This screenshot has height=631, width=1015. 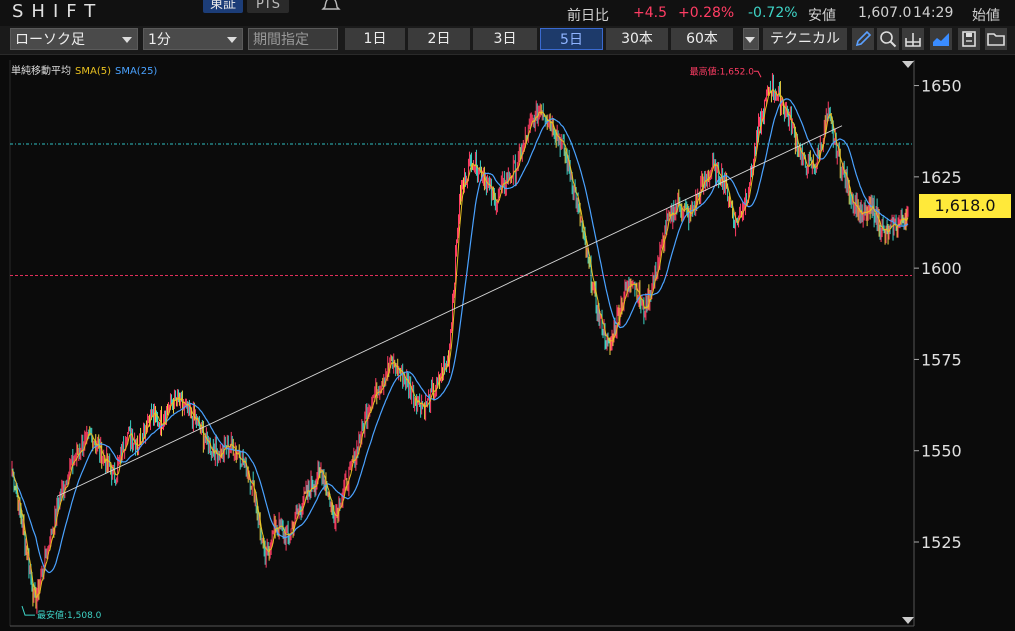 What do you see at coordinates (69, 615) in the screenshot?
I see `low-price-label: 最安値:1,508.0` at bounding box center [69, 615].